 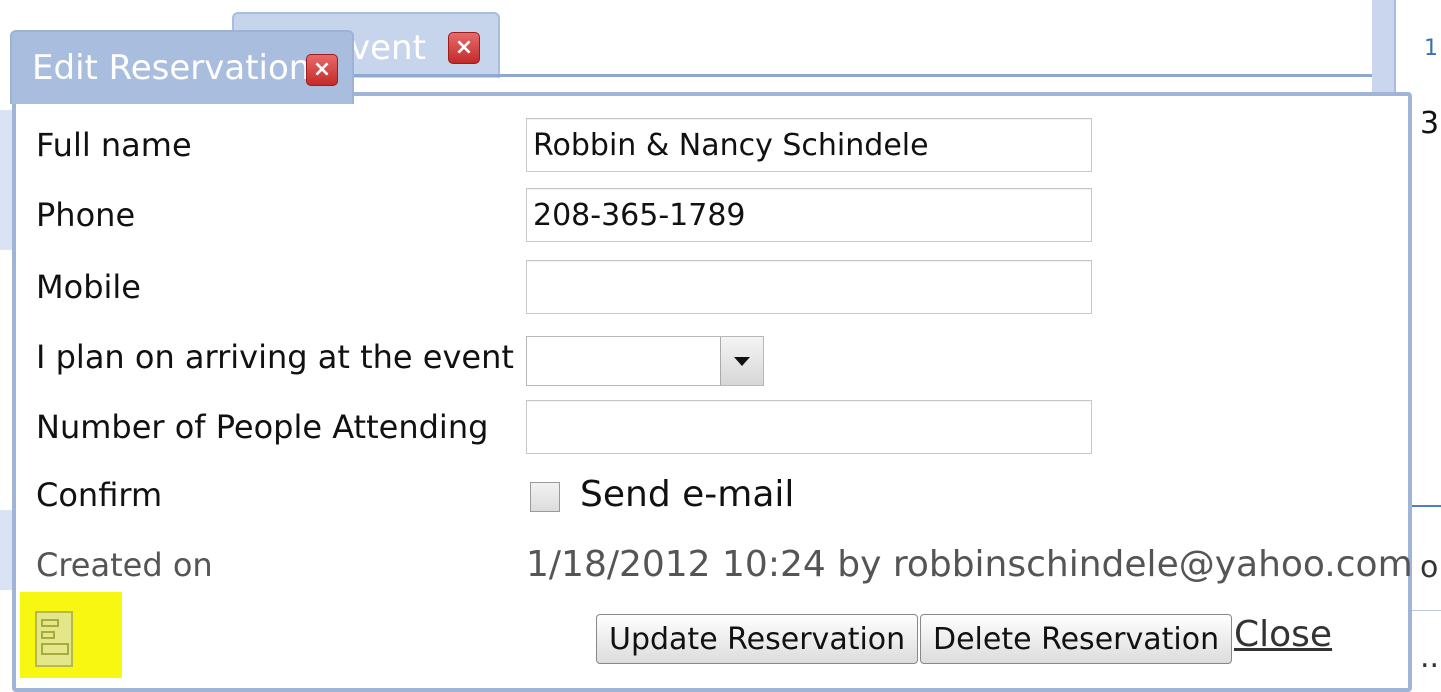 I want to click on phone-input, so click(x=809, y=215).